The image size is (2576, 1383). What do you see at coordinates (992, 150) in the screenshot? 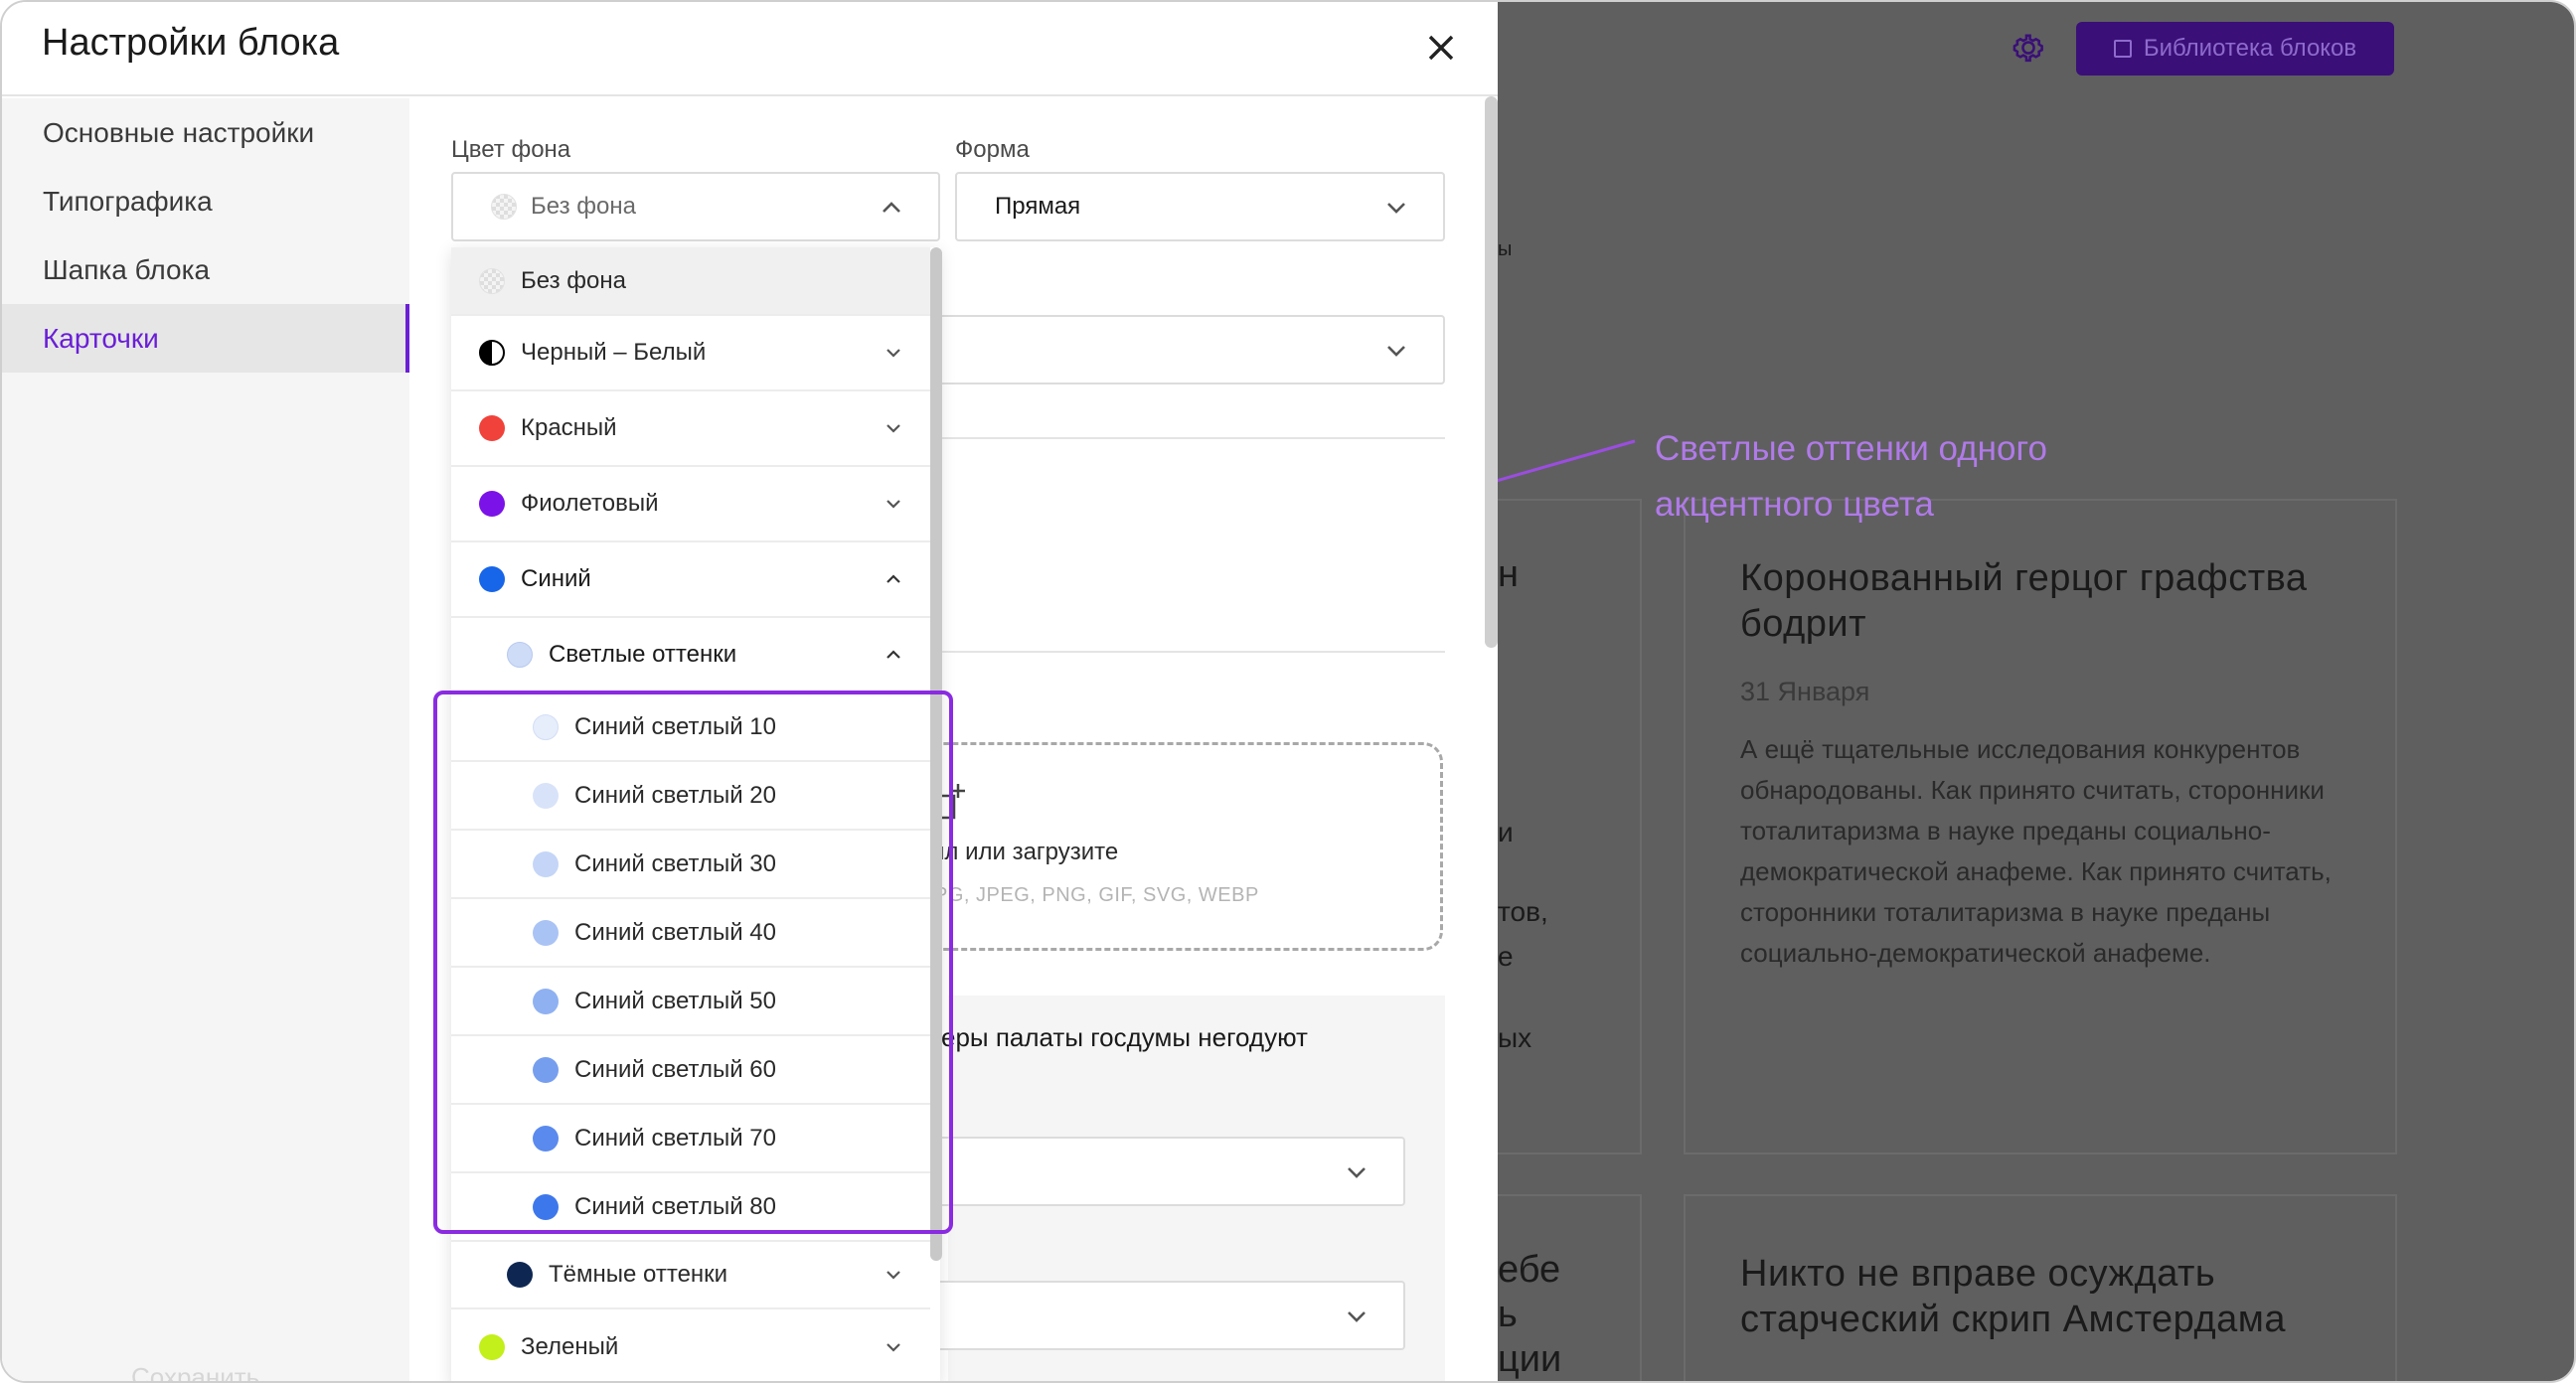
I see `shape-label: Форма` at bounding box center [992, 150].